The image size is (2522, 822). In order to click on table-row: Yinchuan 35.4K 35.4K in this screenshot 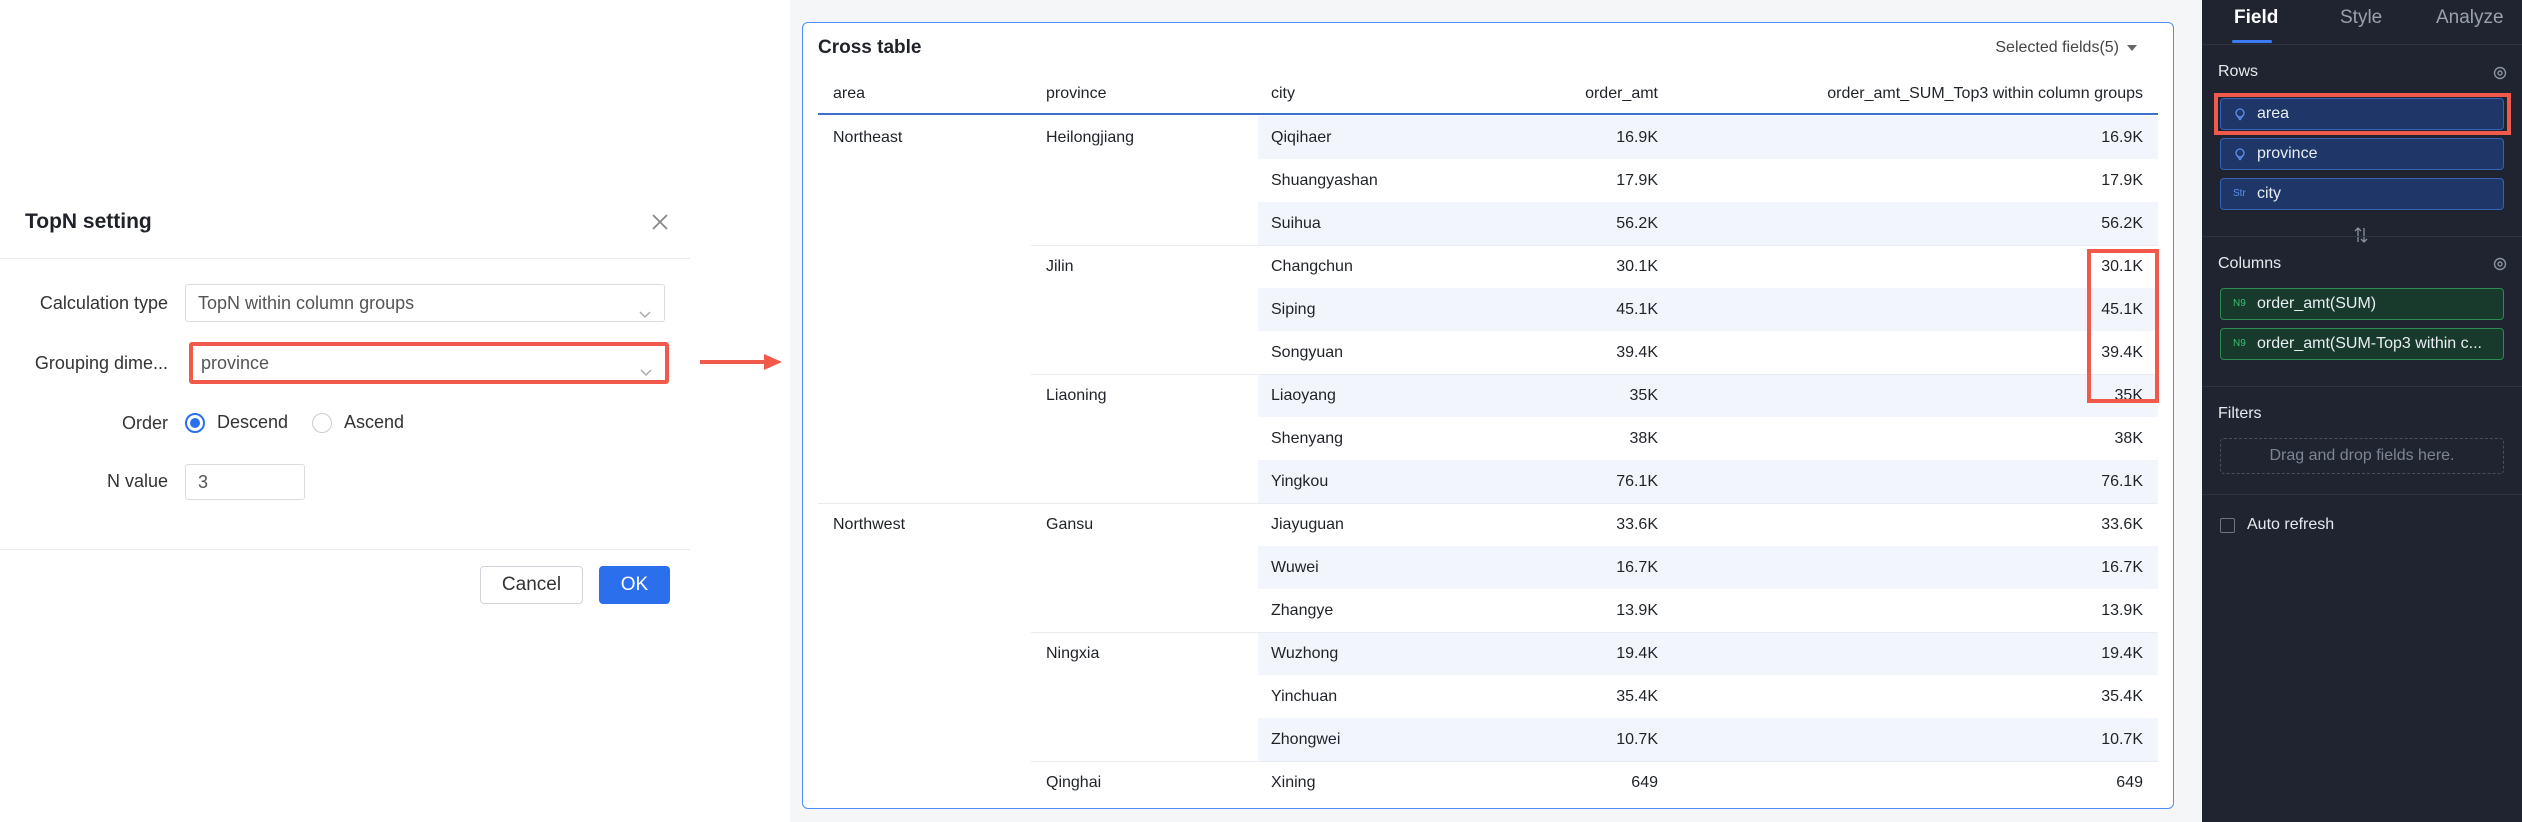, I will do `click(1488, 696)`.